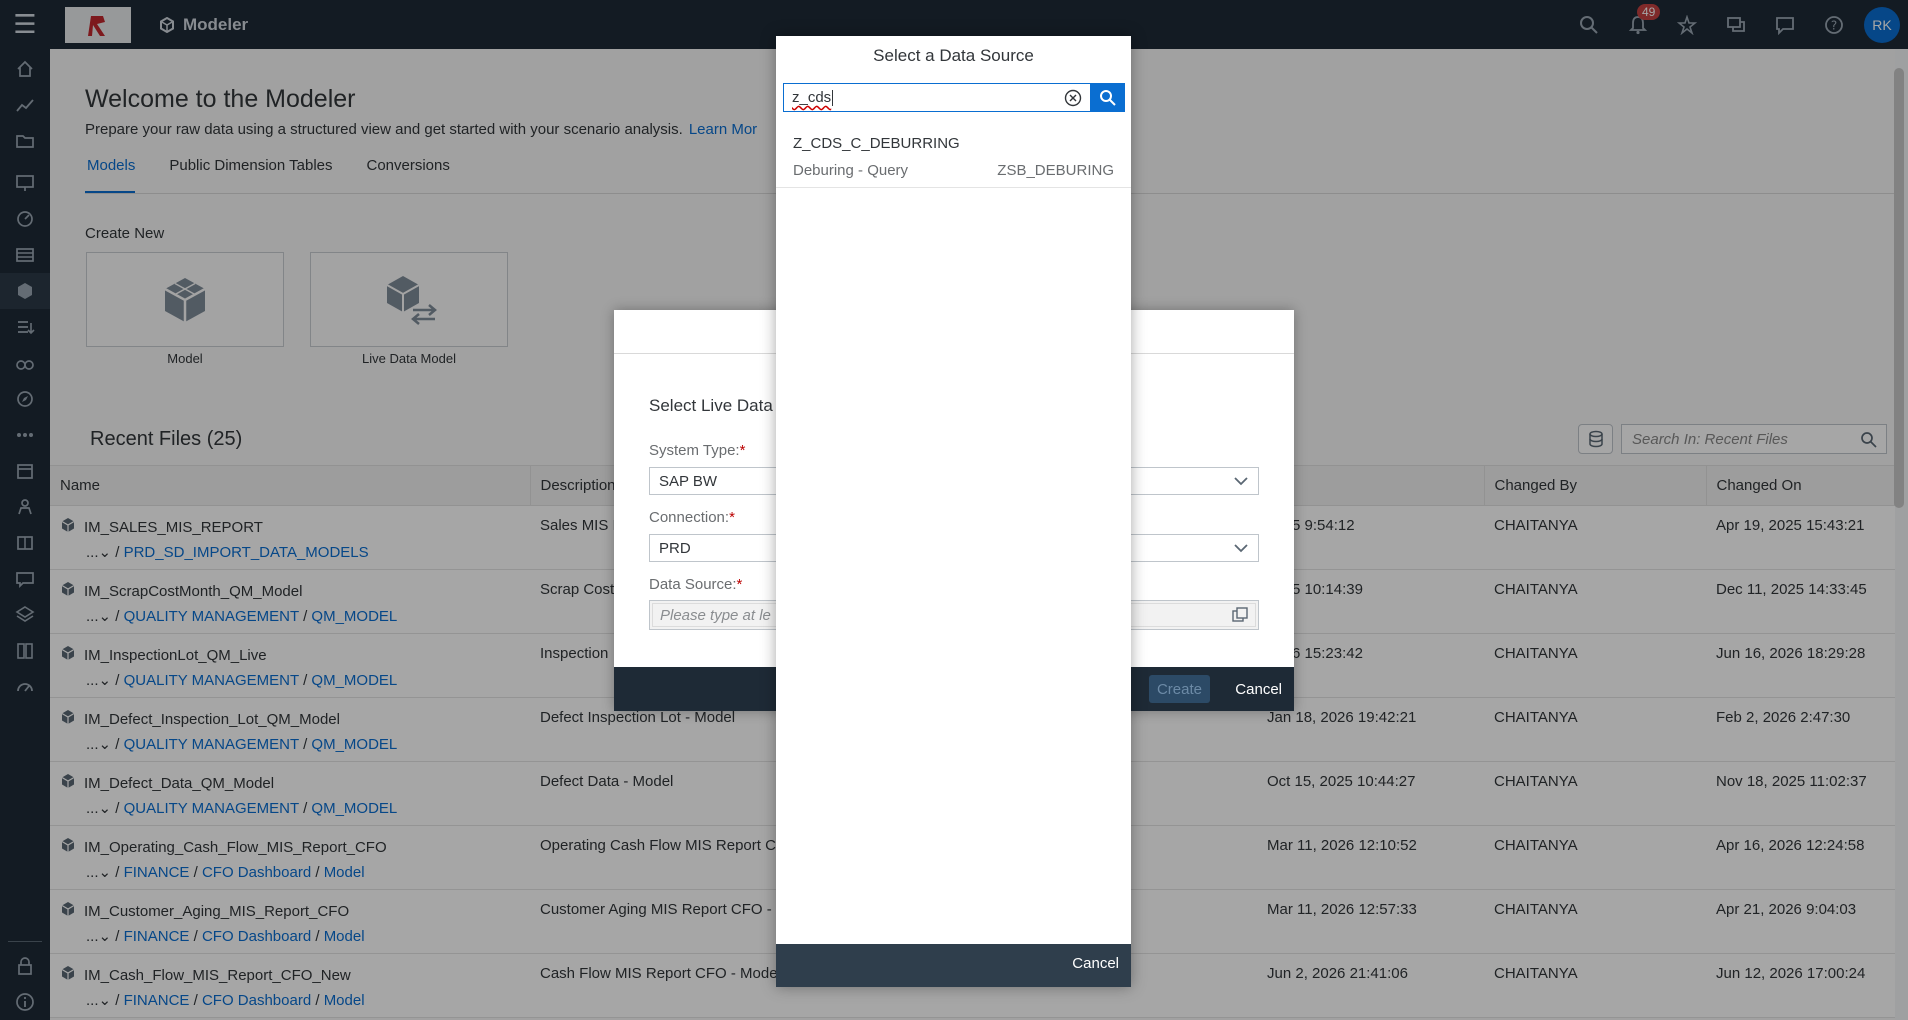 This screenshot has width=1908, height=1020. What do you see at coordinates (711, 405) in the screenshot?
I see `live-dialog-subtitle: Select Live Data` at bounding box center [711, 405].